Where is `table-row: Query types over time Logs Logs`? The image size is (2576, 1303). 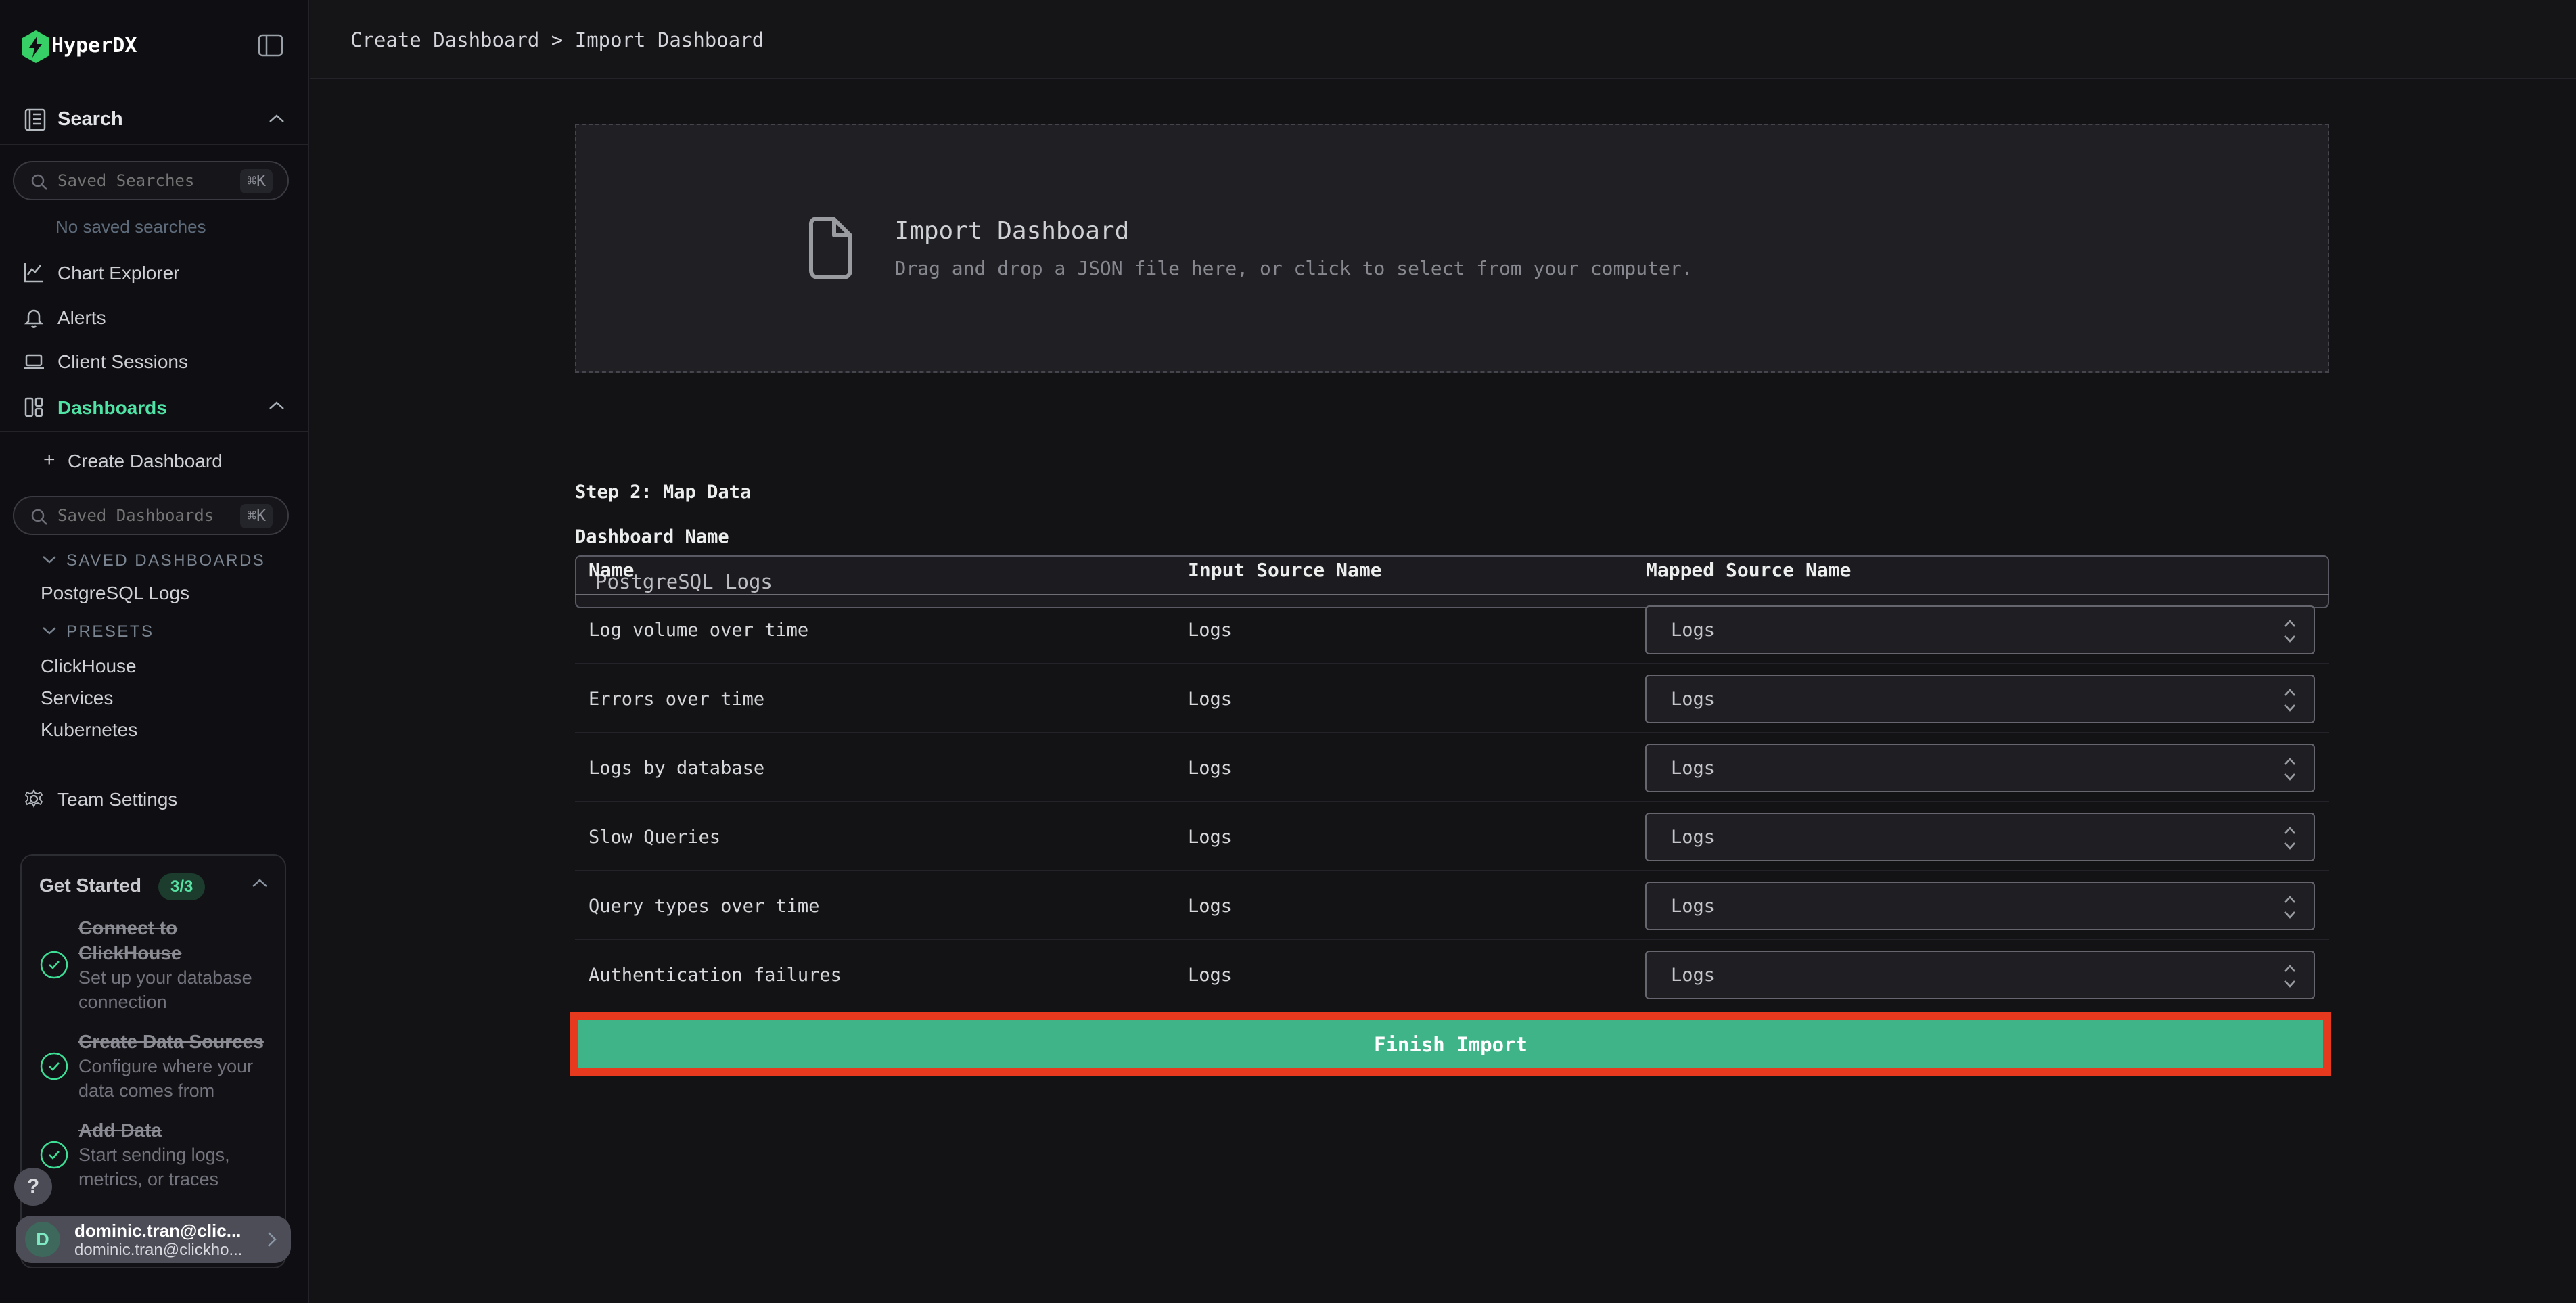 table-row: Query types over time Logs Logs is located at coordinates (1452, 905).